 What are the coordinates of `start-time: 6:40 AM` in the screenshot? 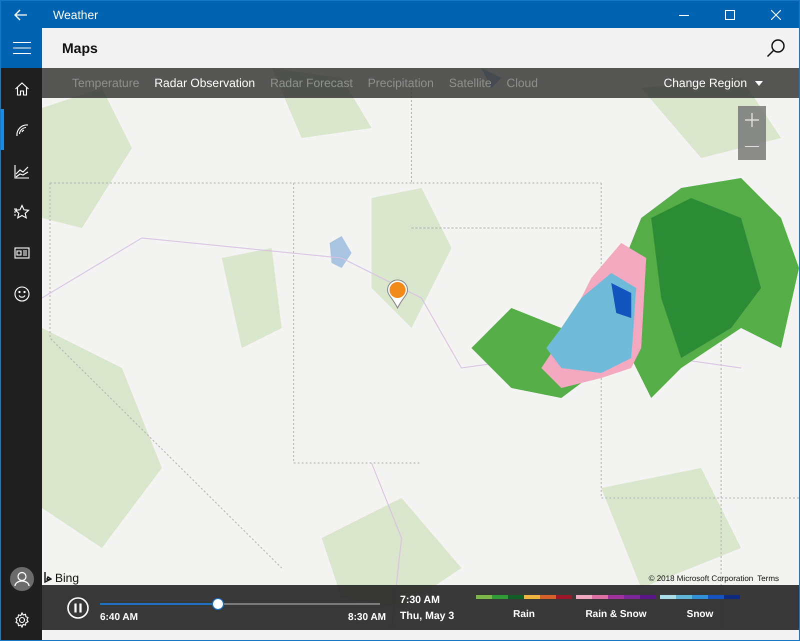 It's located at (119, 617).